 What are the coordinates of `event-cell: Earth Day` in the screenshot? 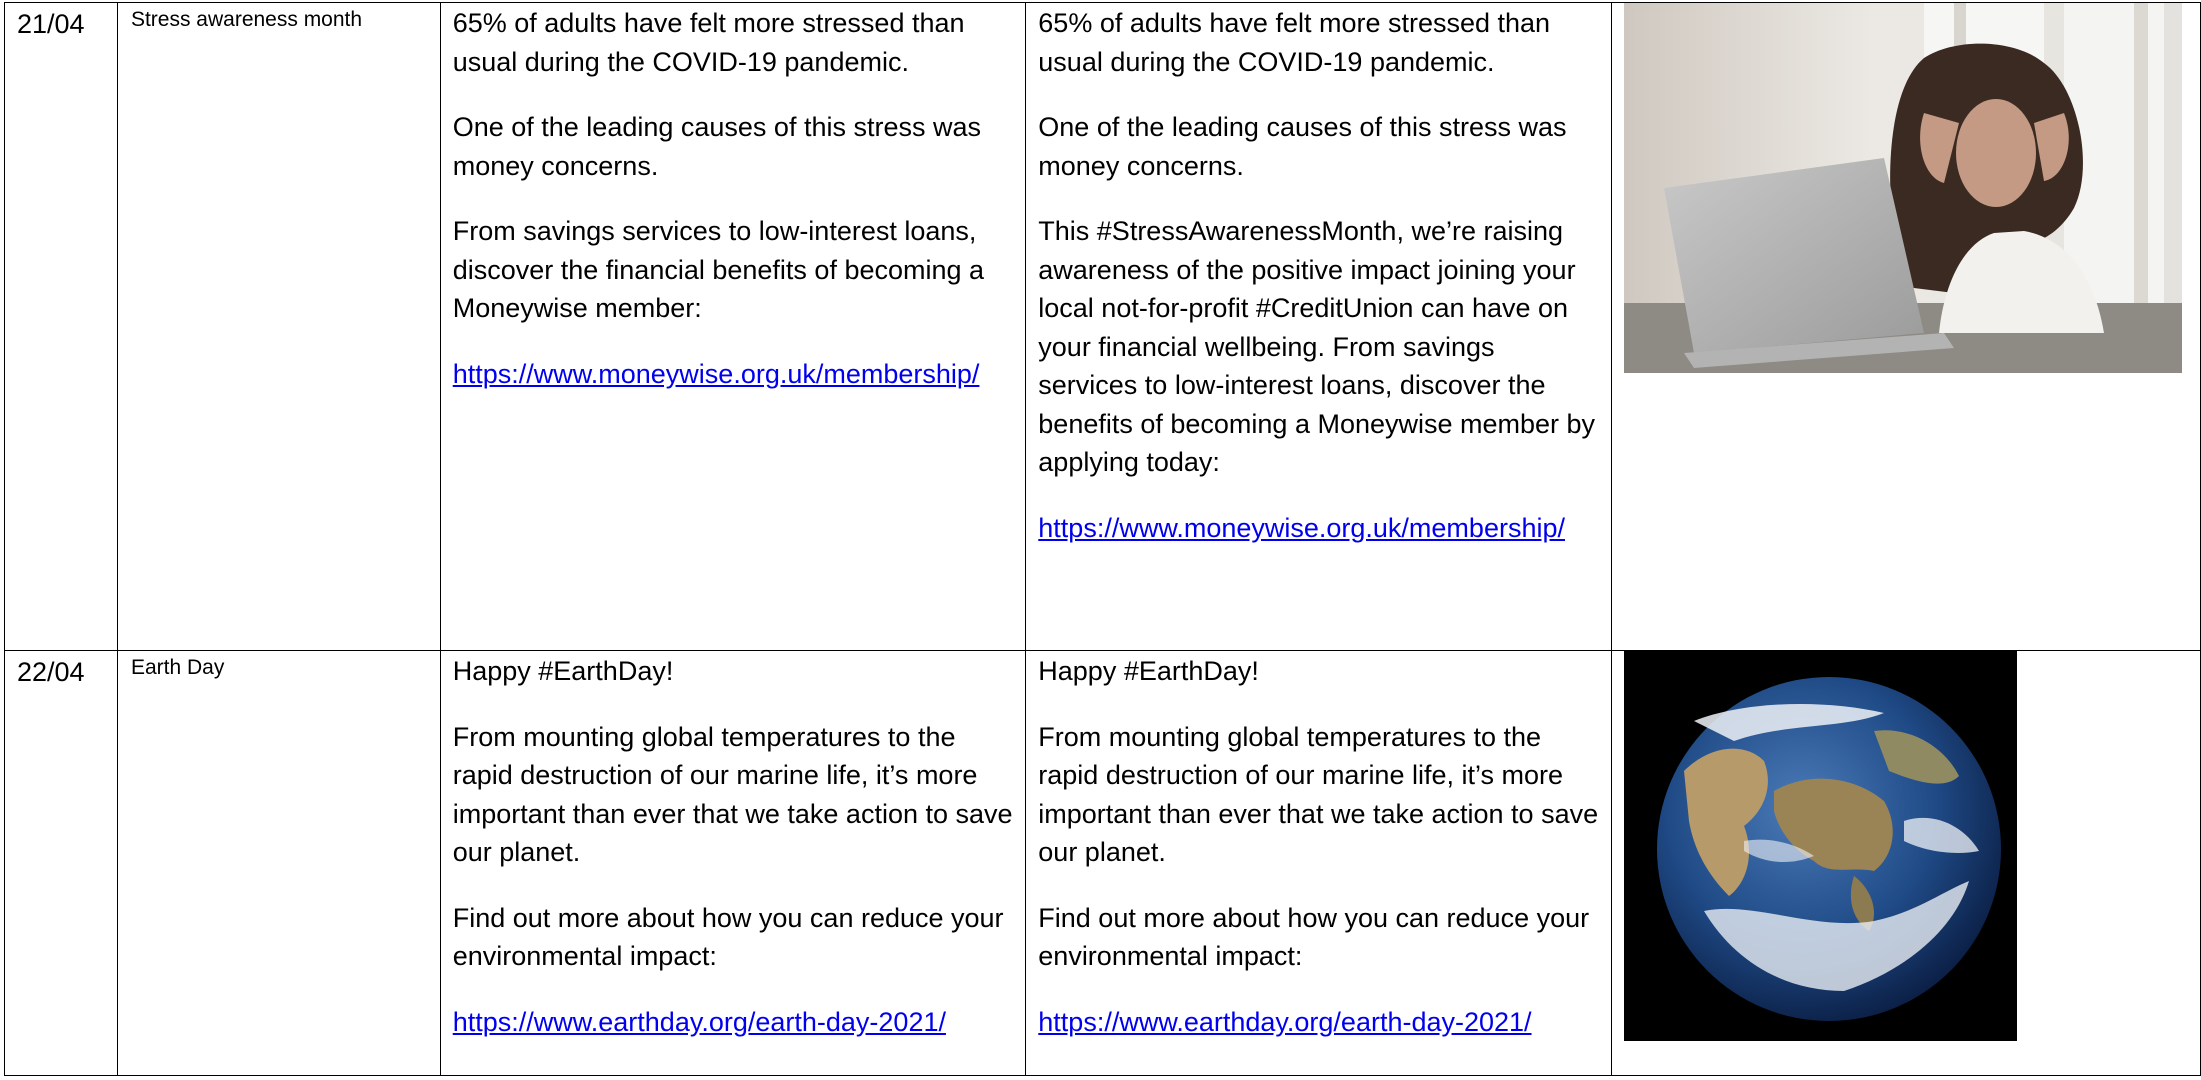 It's located at (278, 863).